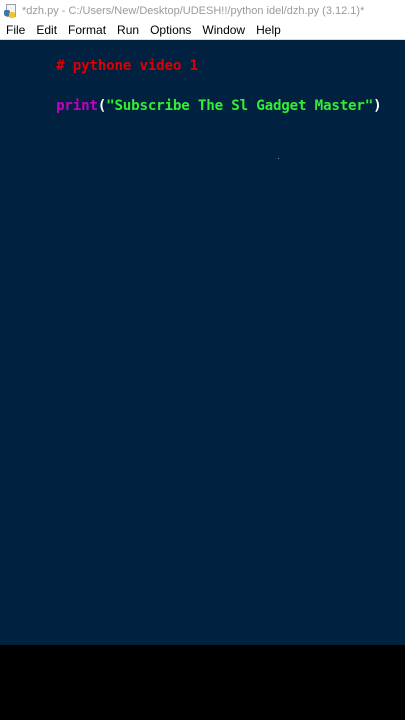 Image resolution: width=405 pixels, height=720 pixels. What do you see at coordinates (223, 30) in the screenshot?
I see `menu-window: Window` at bounding box center [223, 30].